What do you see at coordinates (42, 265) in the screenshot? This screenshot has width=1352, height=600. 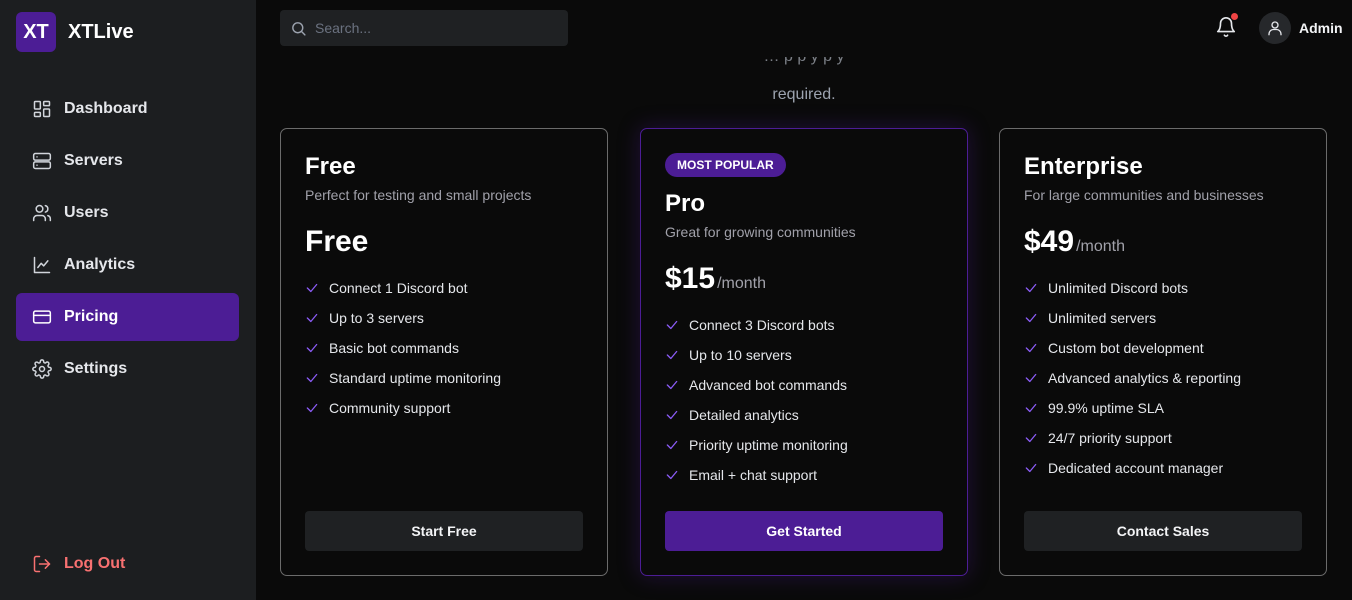 I see `analytics-icon` at bounding box center [42, 265].